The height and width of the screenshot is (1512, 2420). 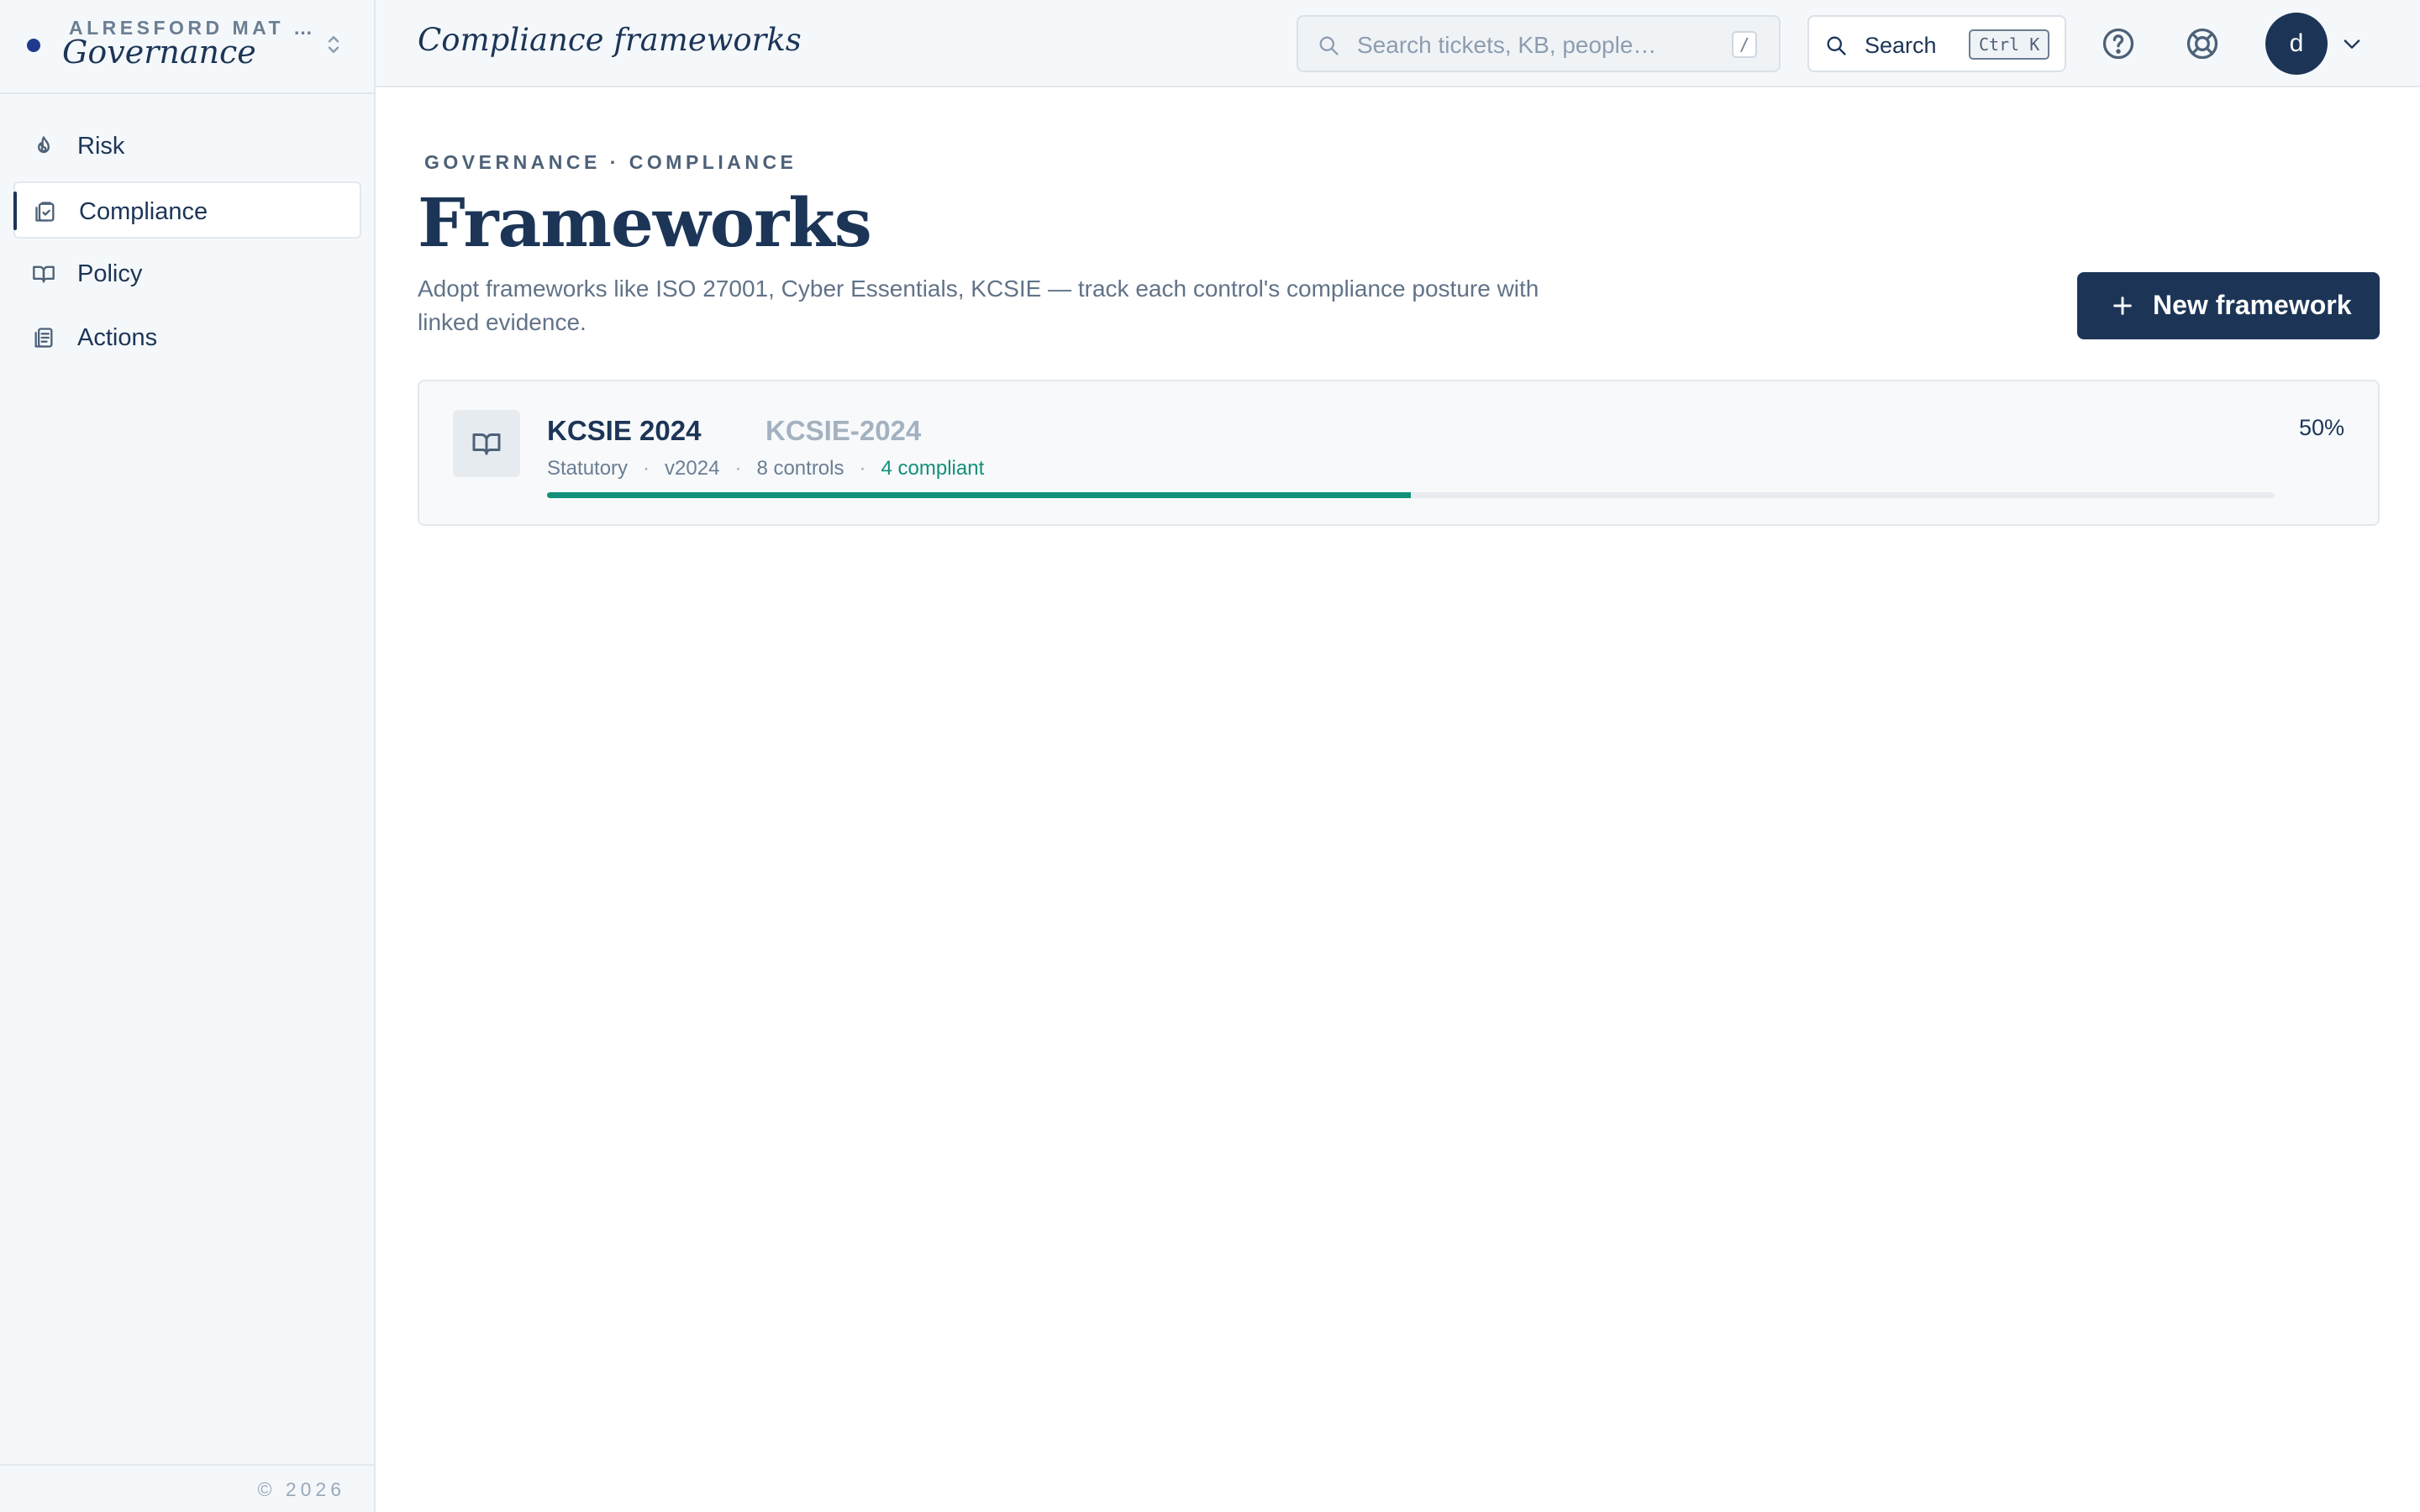 I want to click on page-title: Frameworks, so click(x=645, y=222).